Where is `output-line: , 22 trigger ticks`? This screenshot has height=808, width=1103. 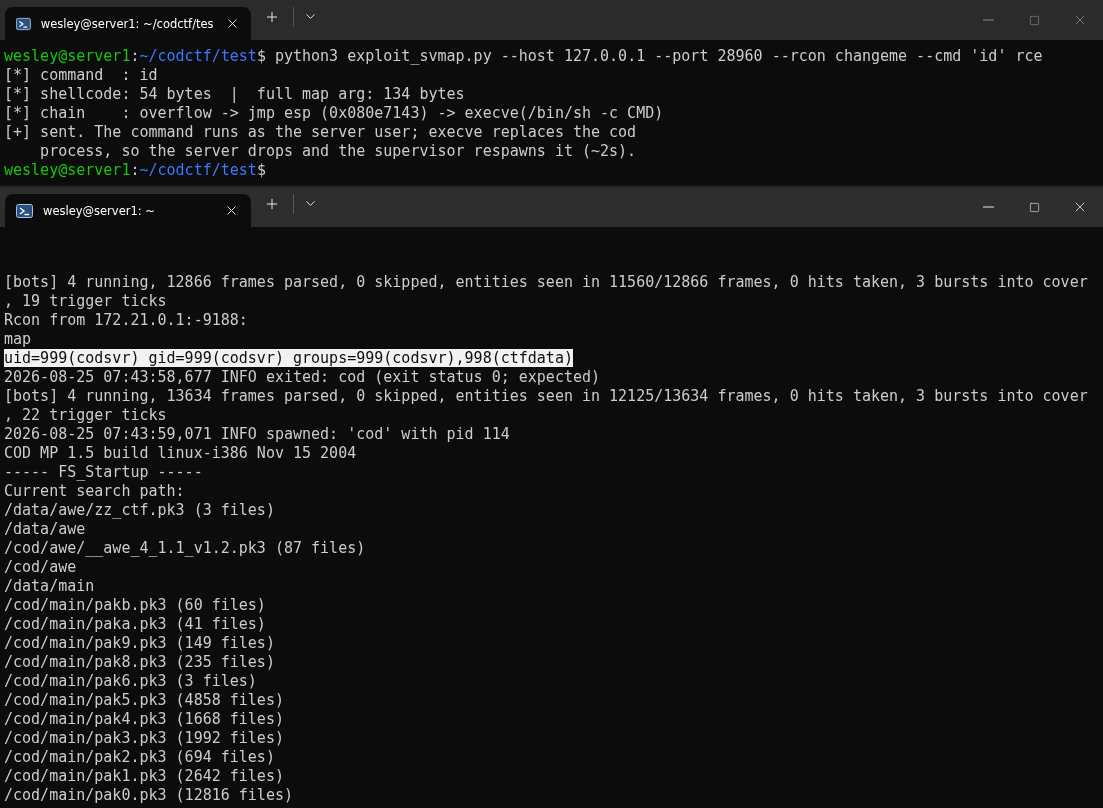 output-line: , 22 trigger ticks is located at coordinates (85, 415).